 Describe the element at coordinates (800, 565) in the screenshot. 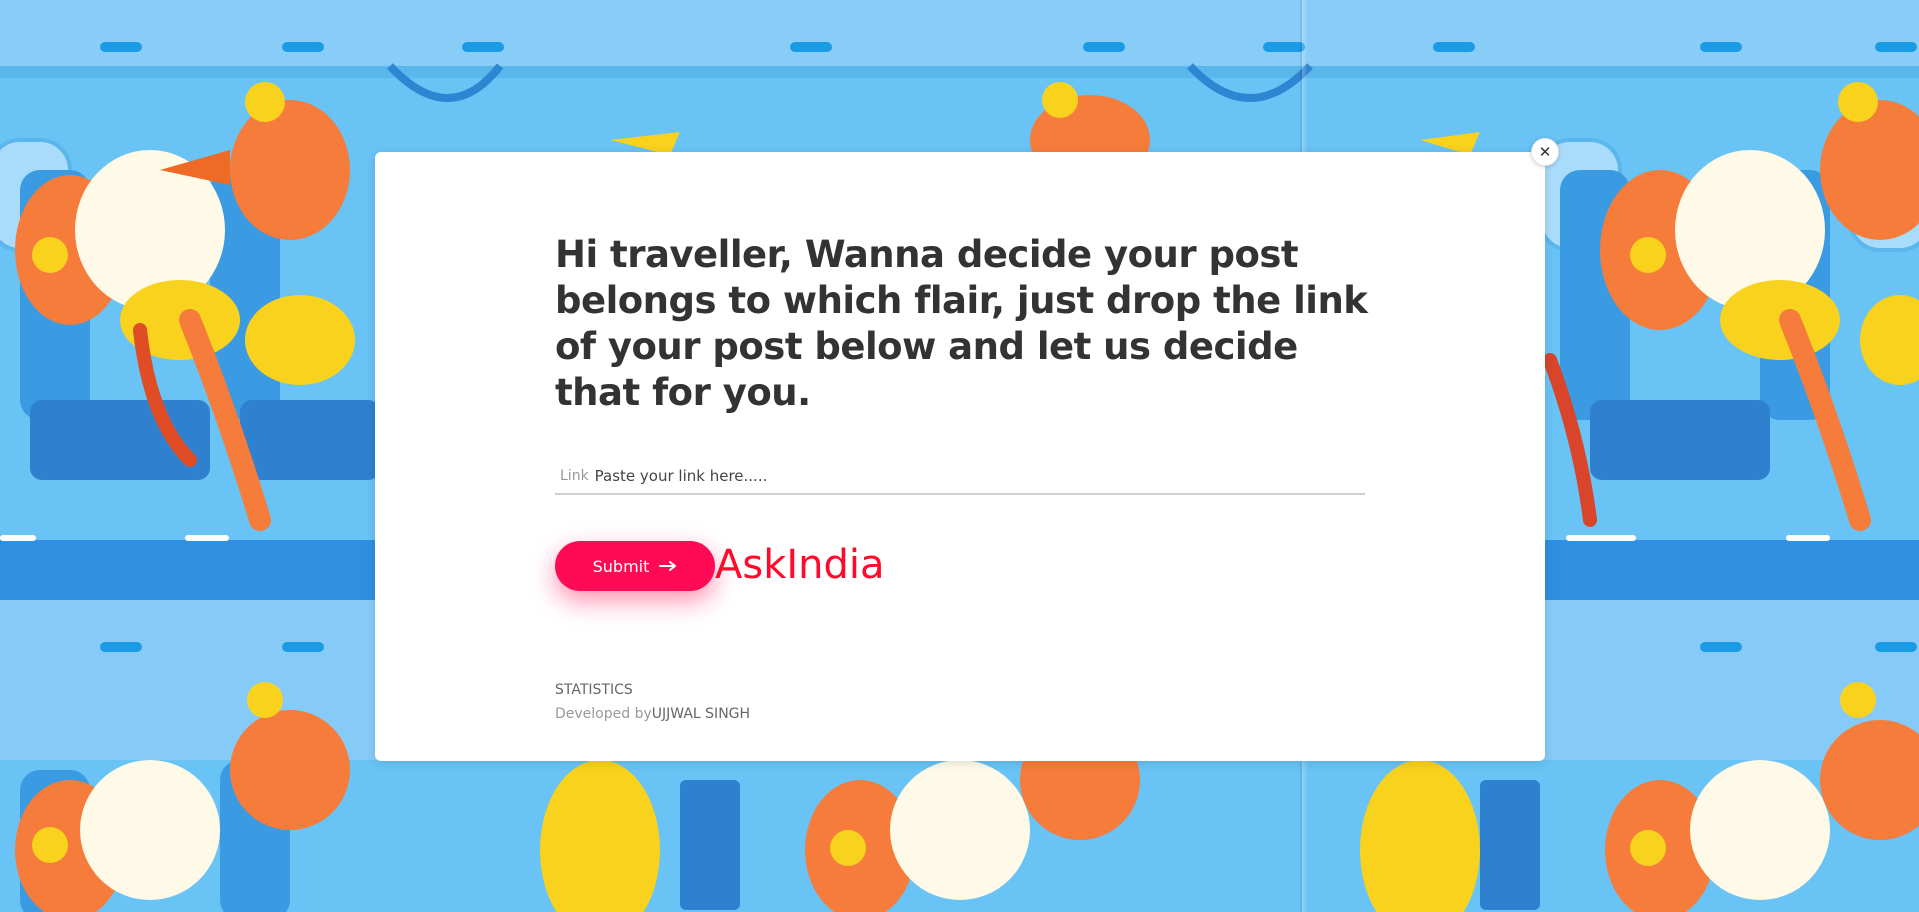

I see `prediction-result: AskIndia` at that location.